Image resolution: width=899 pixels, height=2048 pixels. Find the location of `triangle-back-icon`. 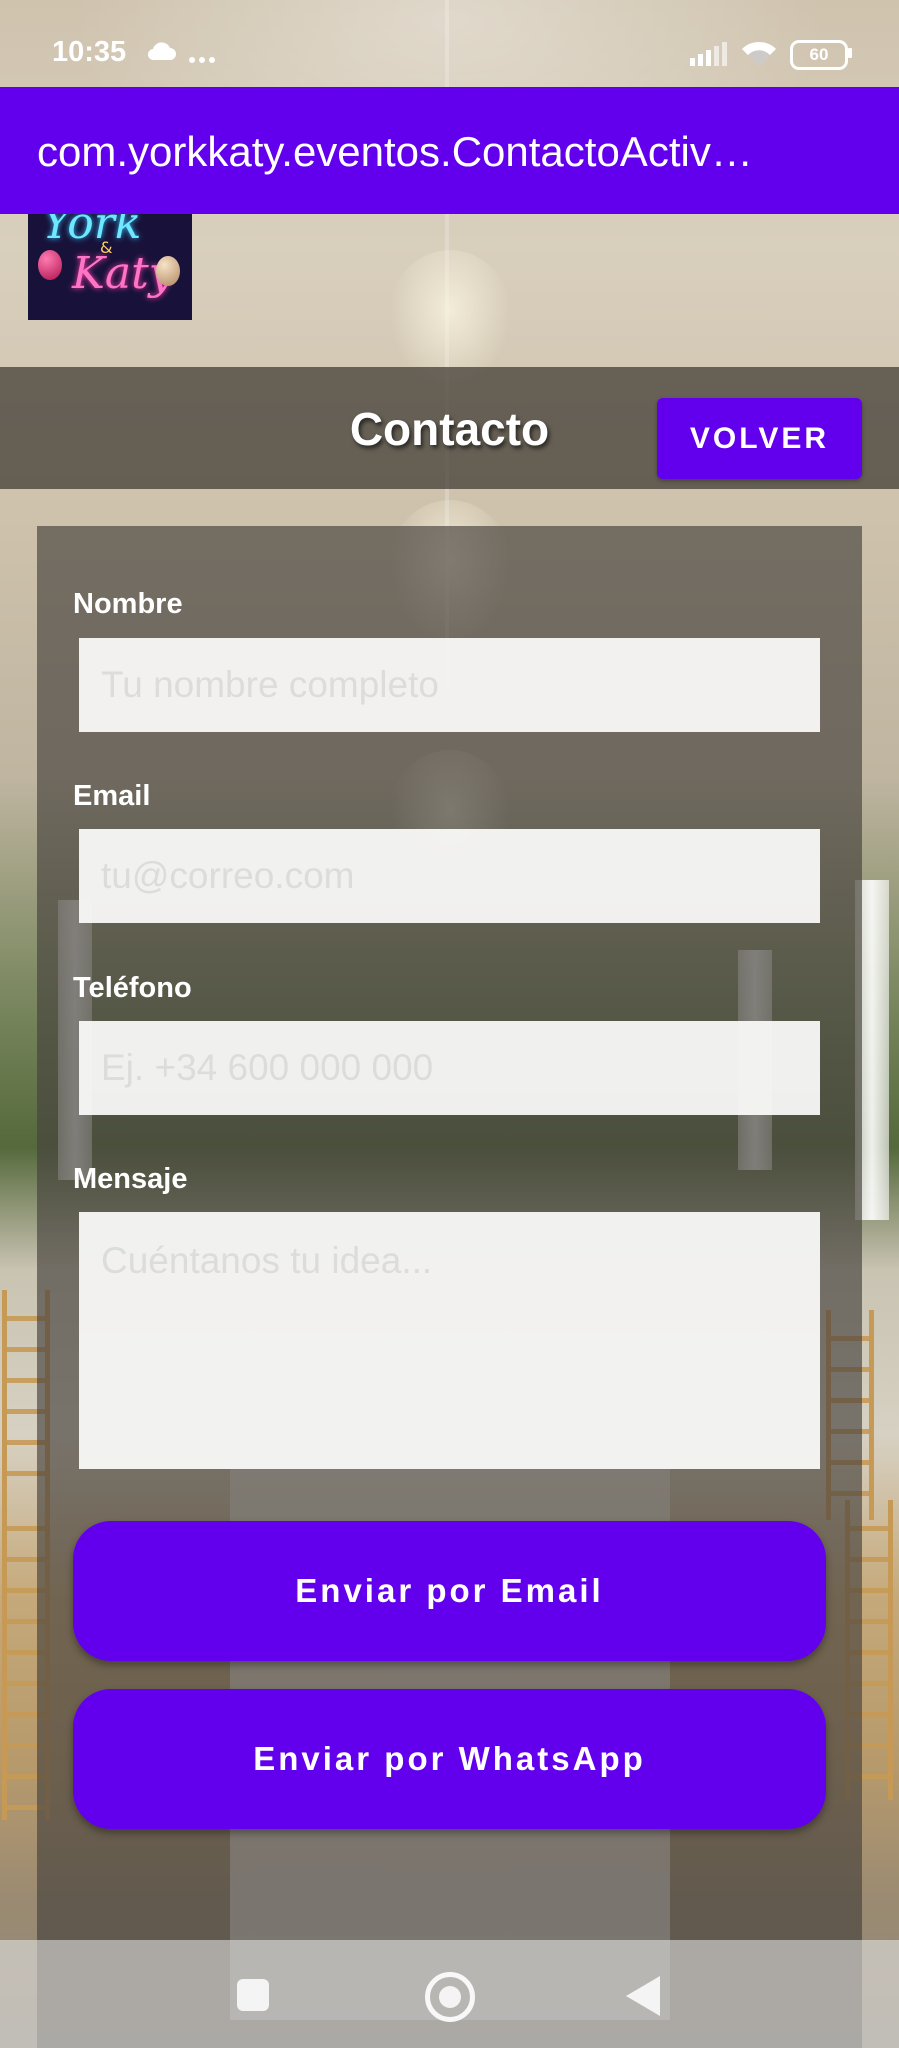

triangle-back-icon is located at coordinates (643, 1996).